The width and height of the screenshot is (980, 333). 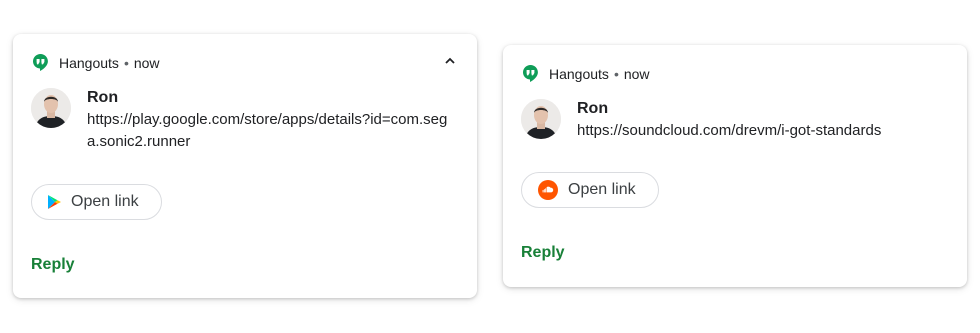 I want to click on soundcloud-icon, so click(x=548, y=190).